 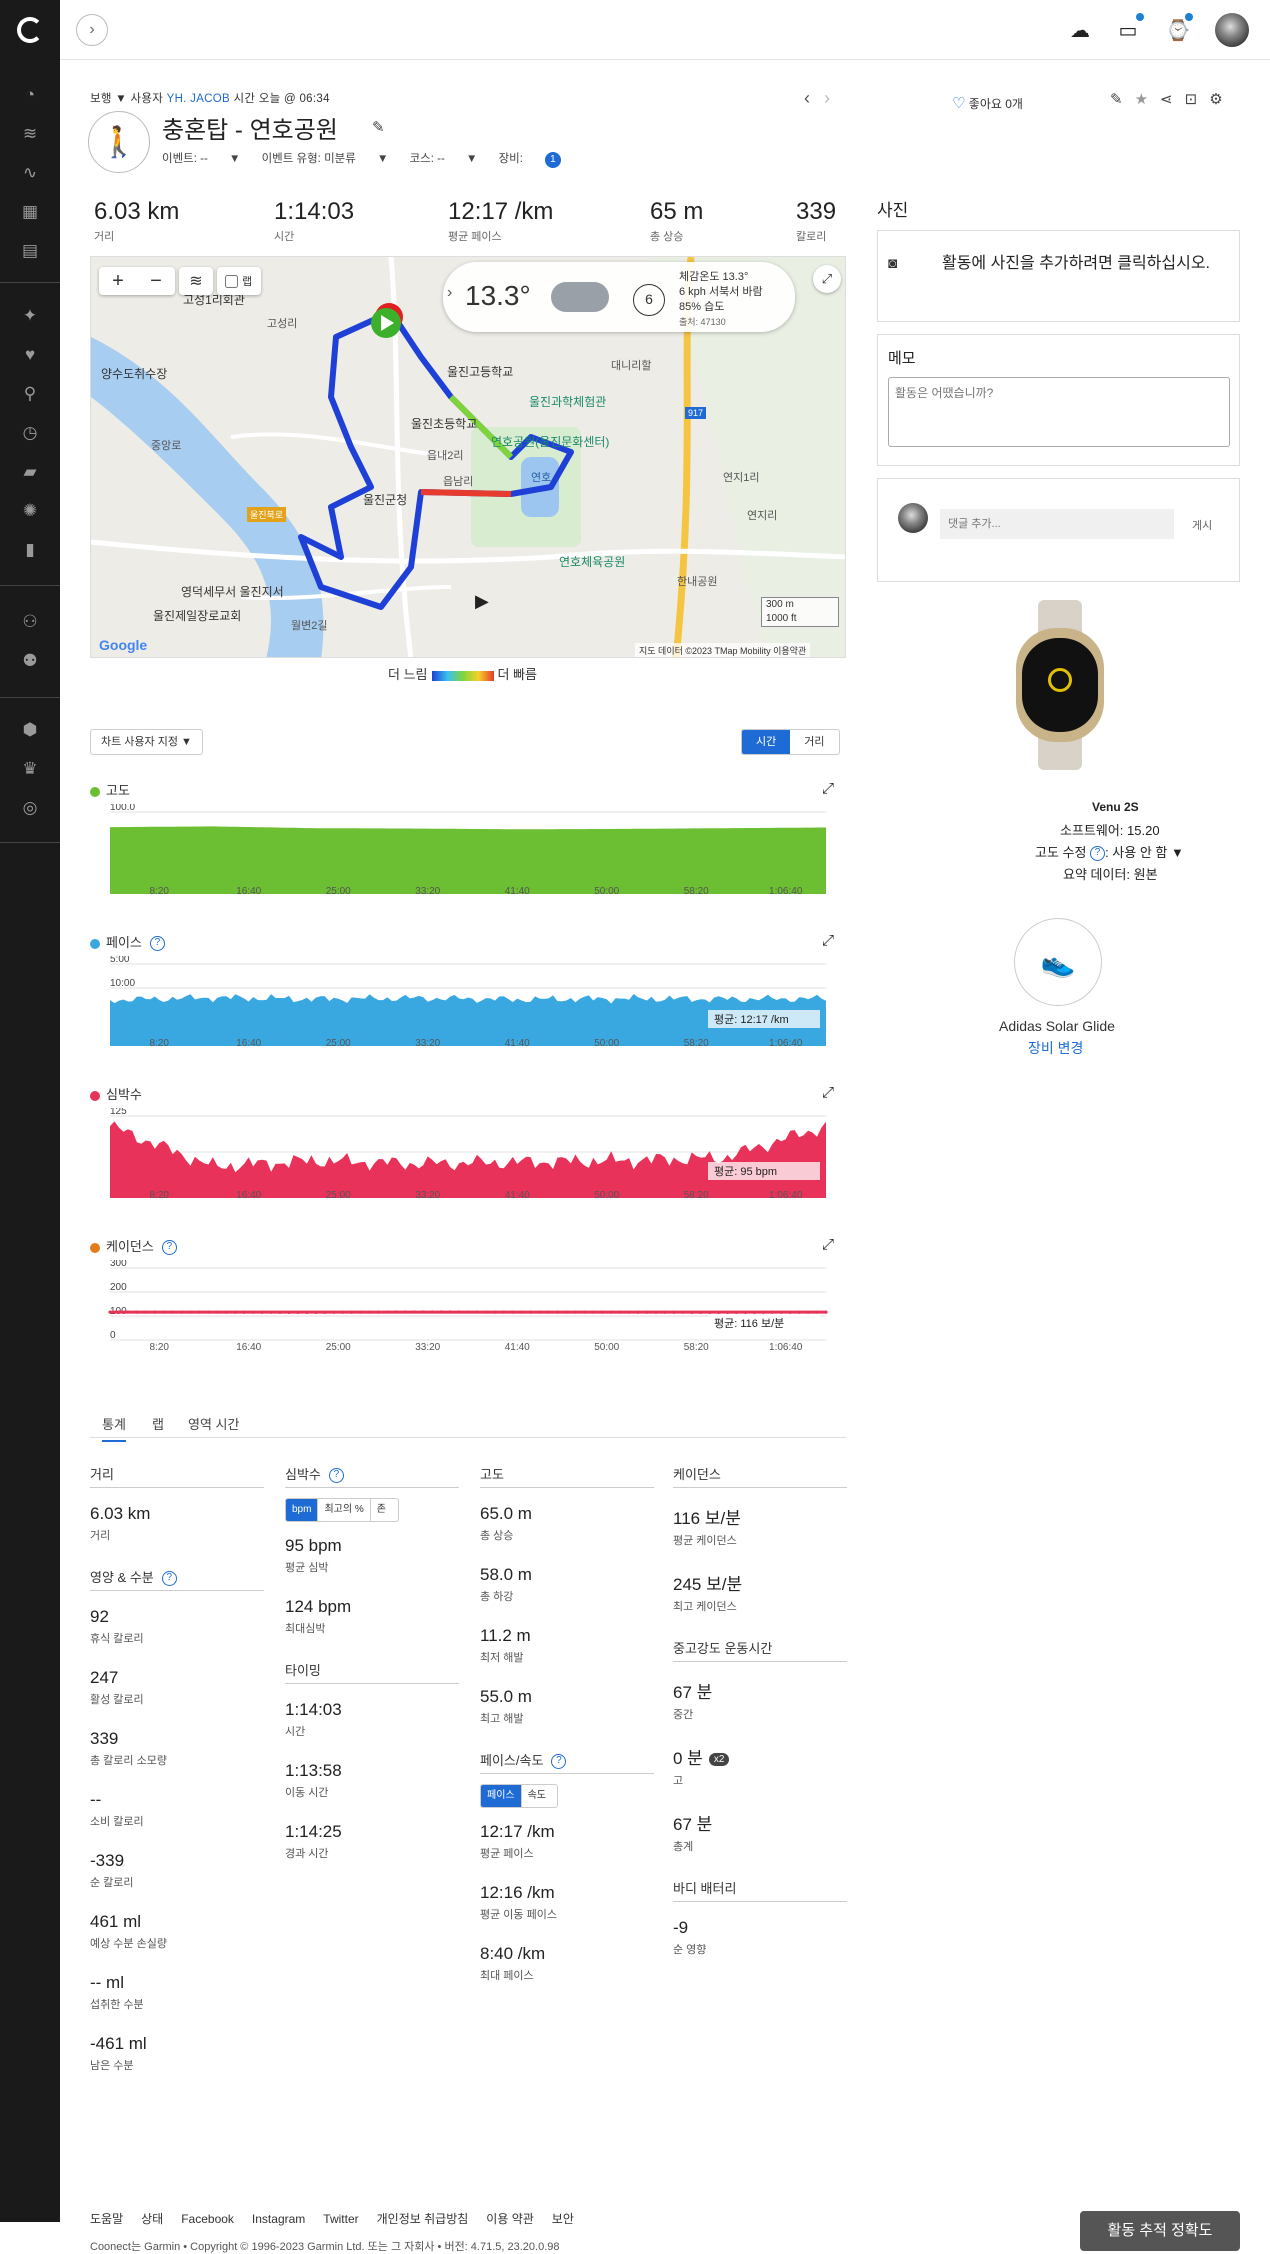 What do you see at coordinates (987, 103) in the screenshot?
I see `like-button: ♡ 좋아요 0개` at bounding box center [987, 103].